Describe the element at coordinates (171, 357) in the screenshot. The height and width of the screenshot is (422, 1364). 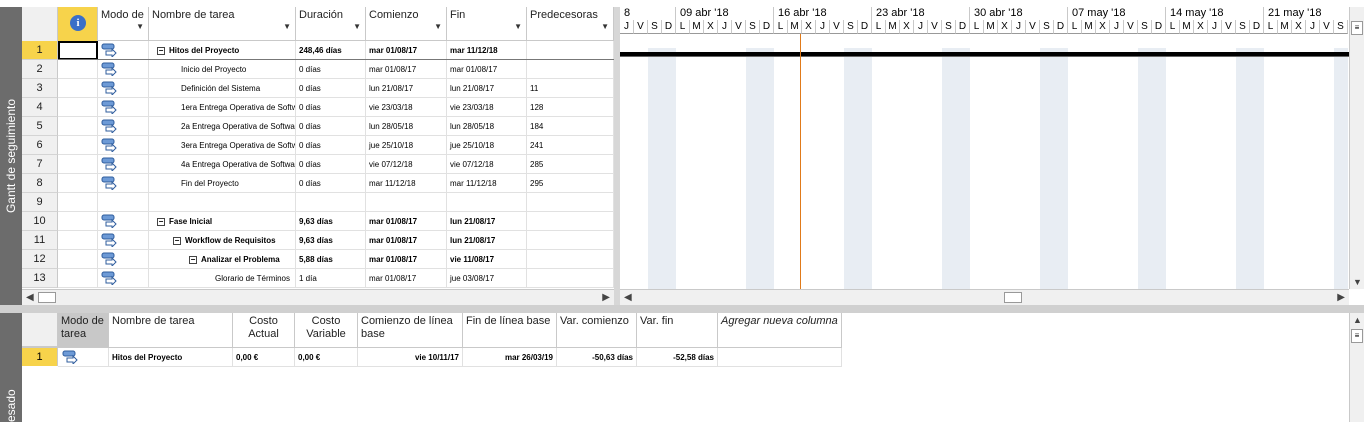
I see `task-name-cell: Hitos del Proyecto` at that location.